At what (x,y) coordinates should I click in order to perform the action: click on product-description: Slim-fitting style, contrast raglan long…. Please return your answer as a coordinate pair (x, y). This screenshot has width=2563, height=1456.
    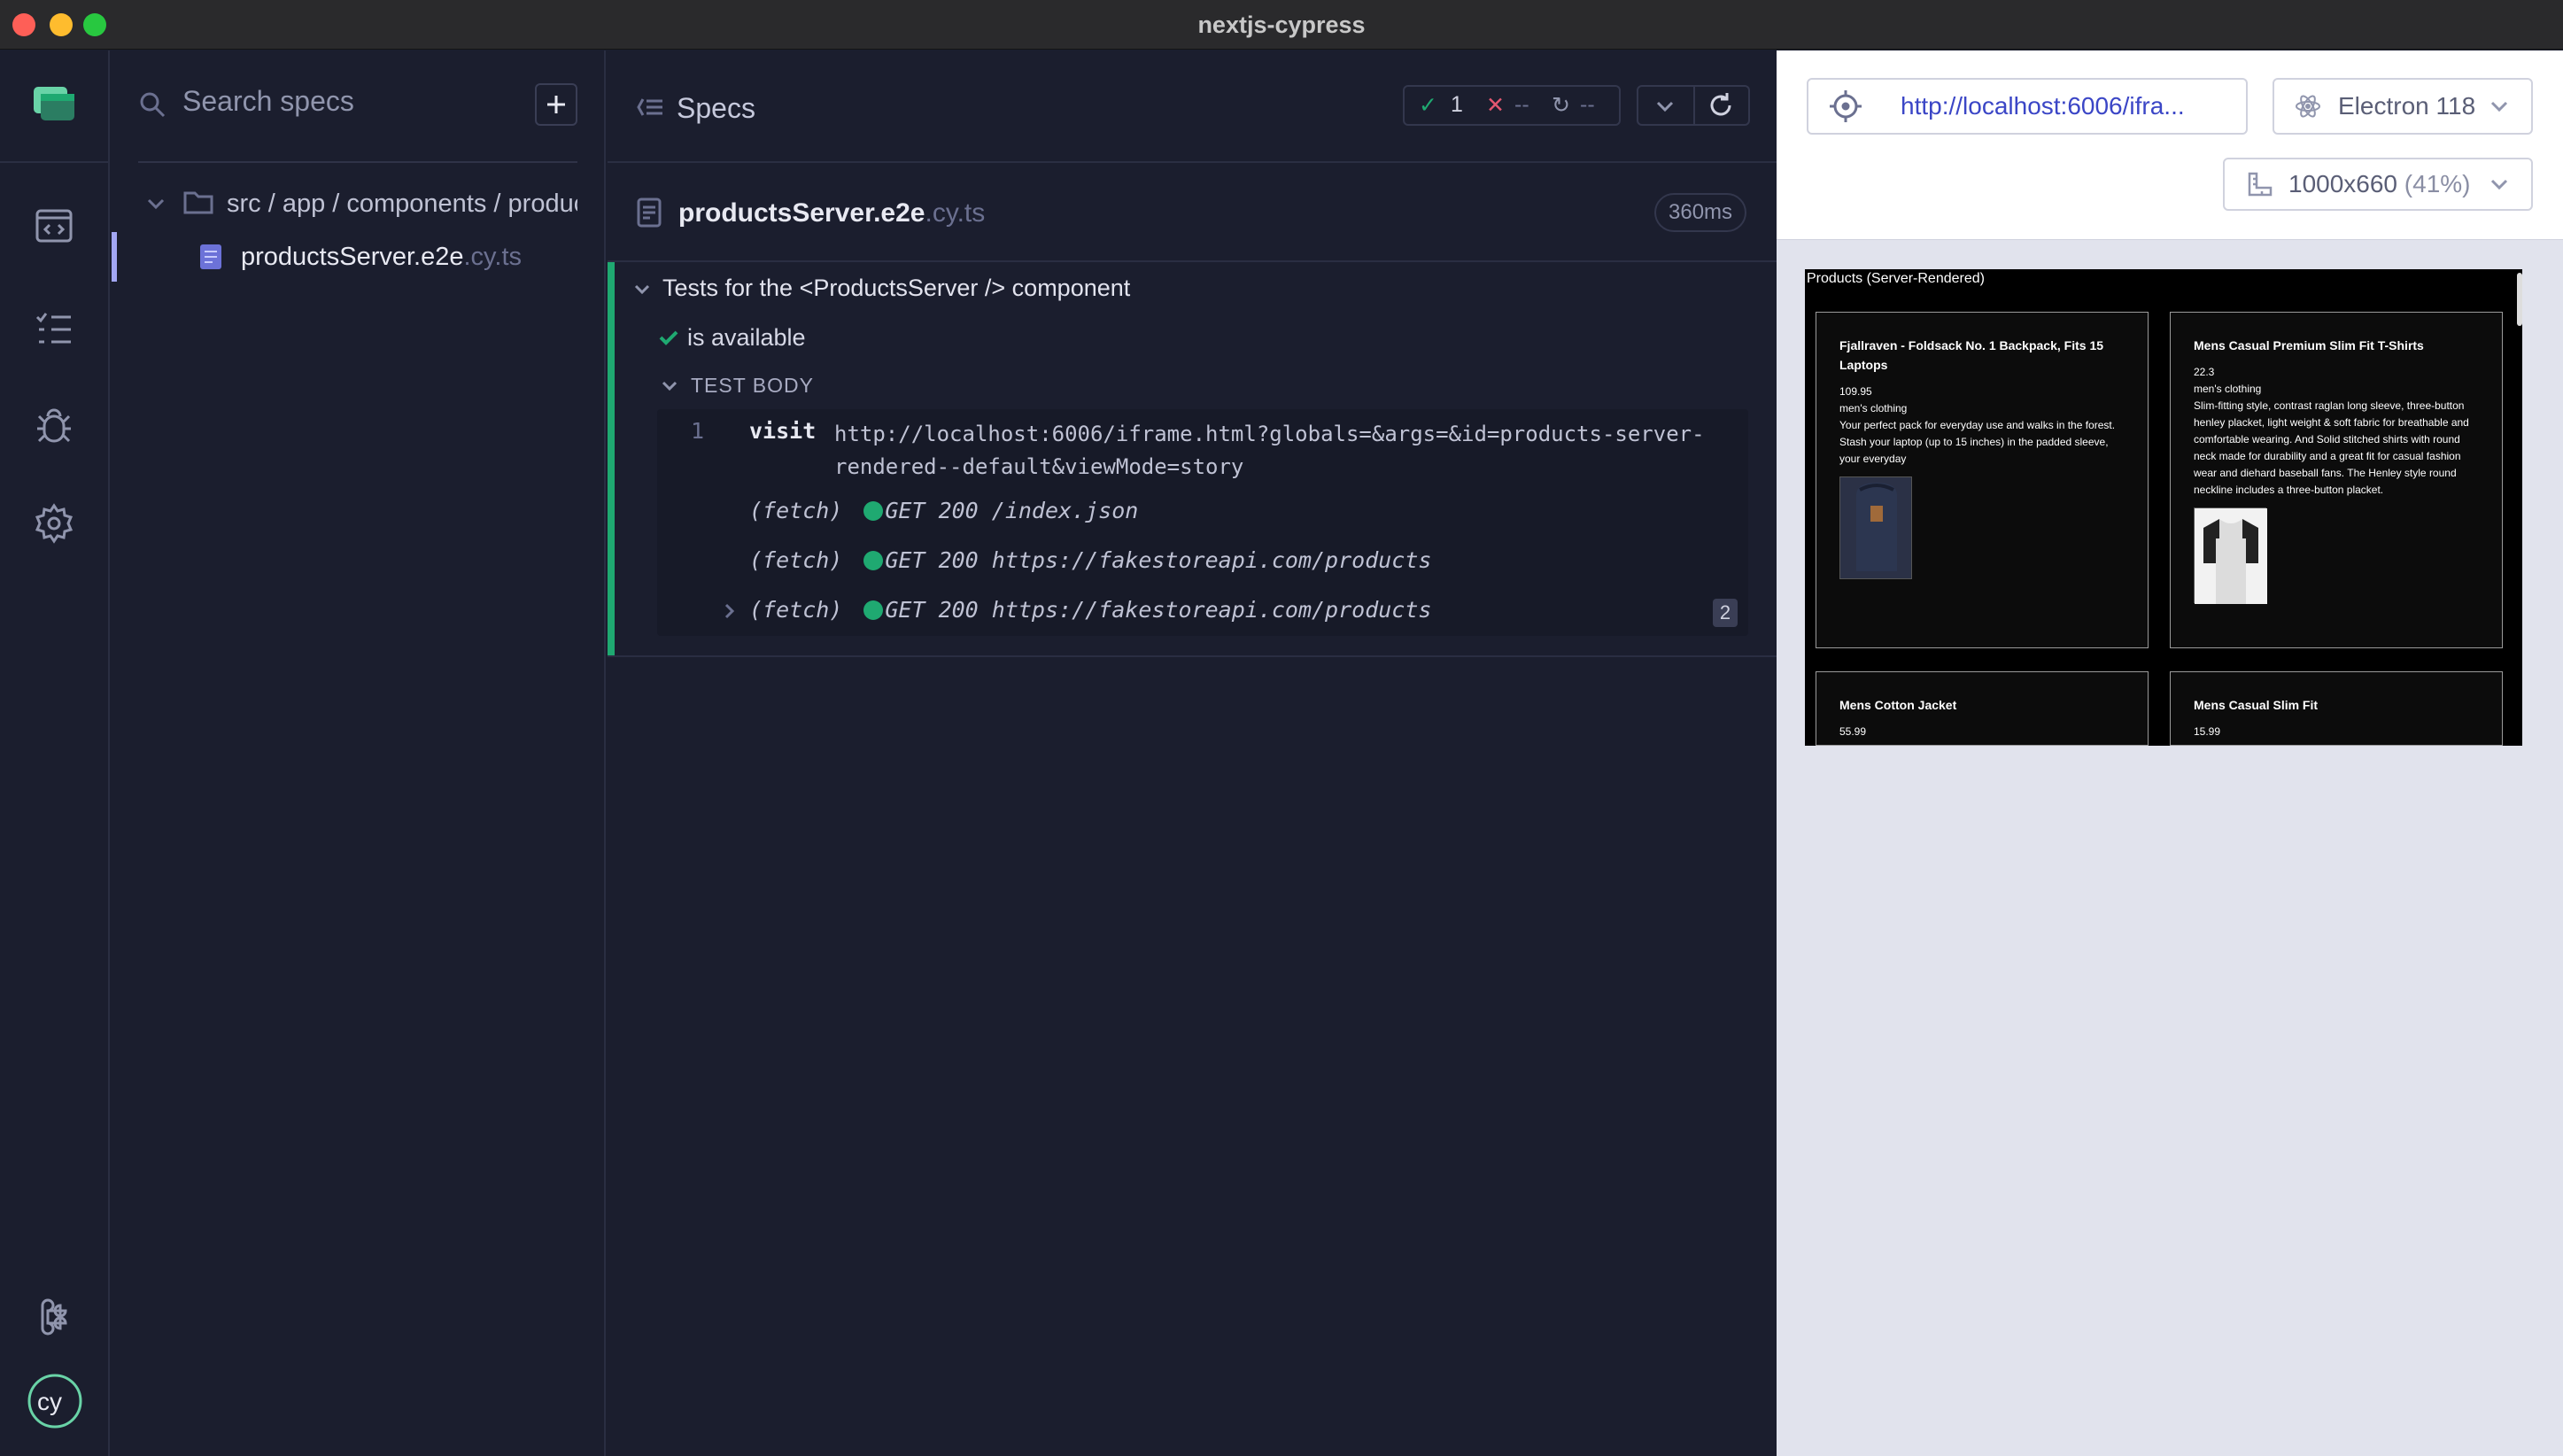
    Looking at the image, I should click on (2331, 447).